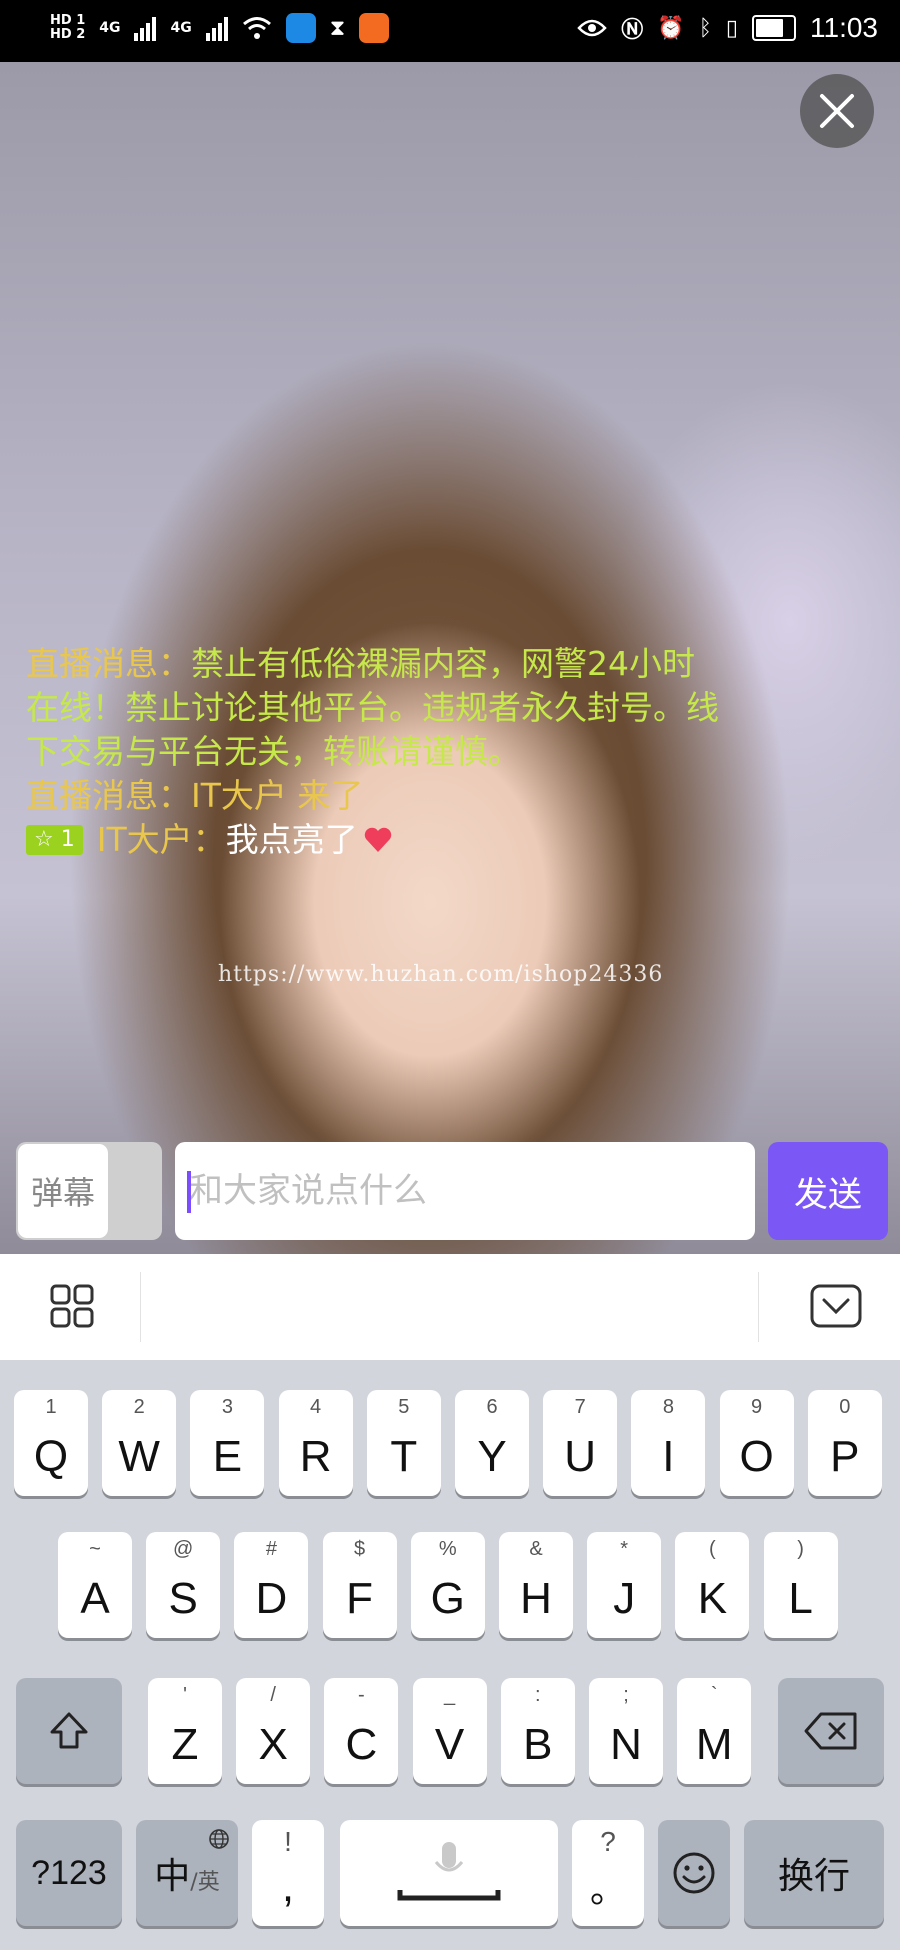  I want to click on key-hint: &, so click(536, 1549).